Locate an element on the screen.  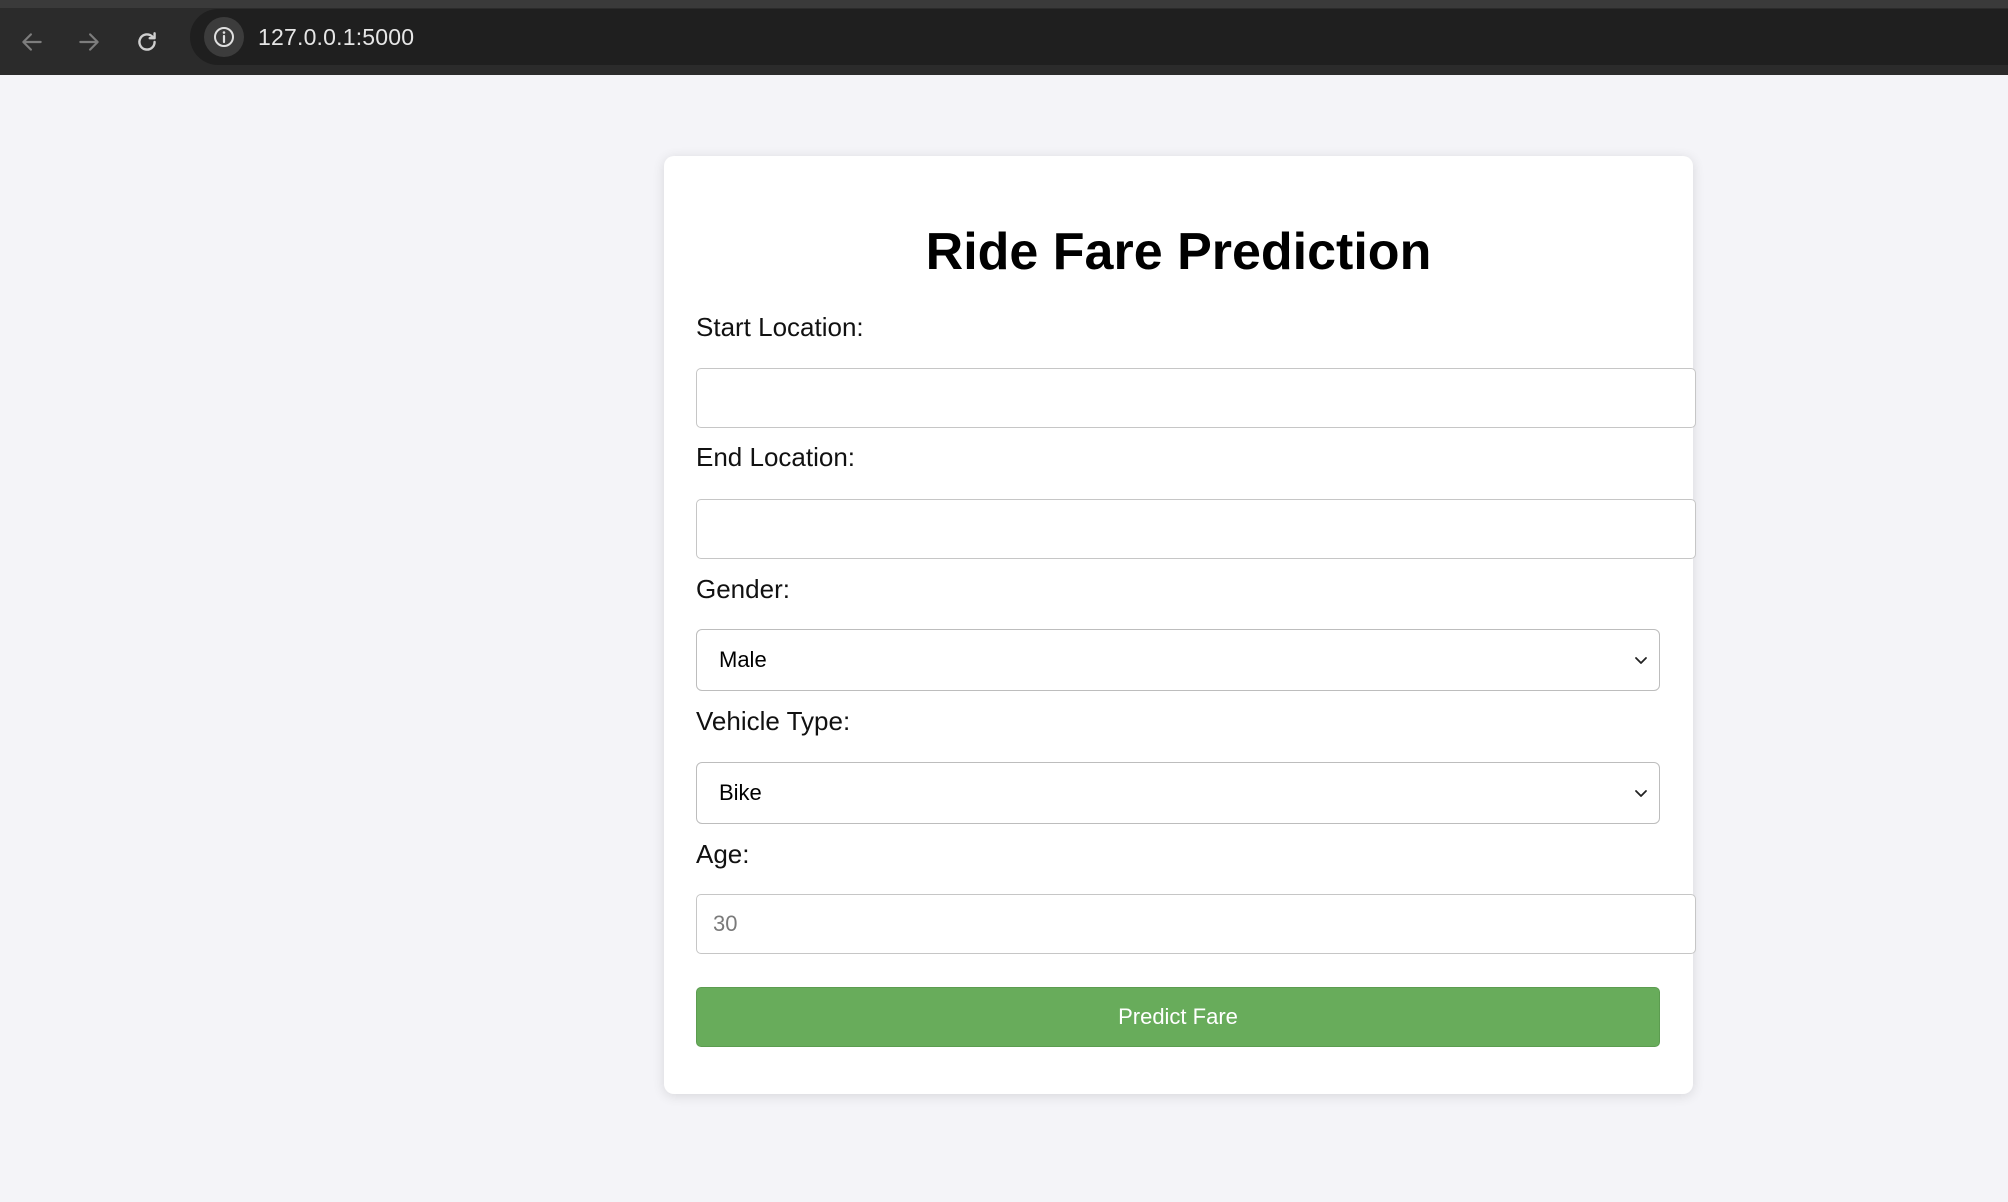
start-location-label: Start Location: is located at coordinates (780, 327).